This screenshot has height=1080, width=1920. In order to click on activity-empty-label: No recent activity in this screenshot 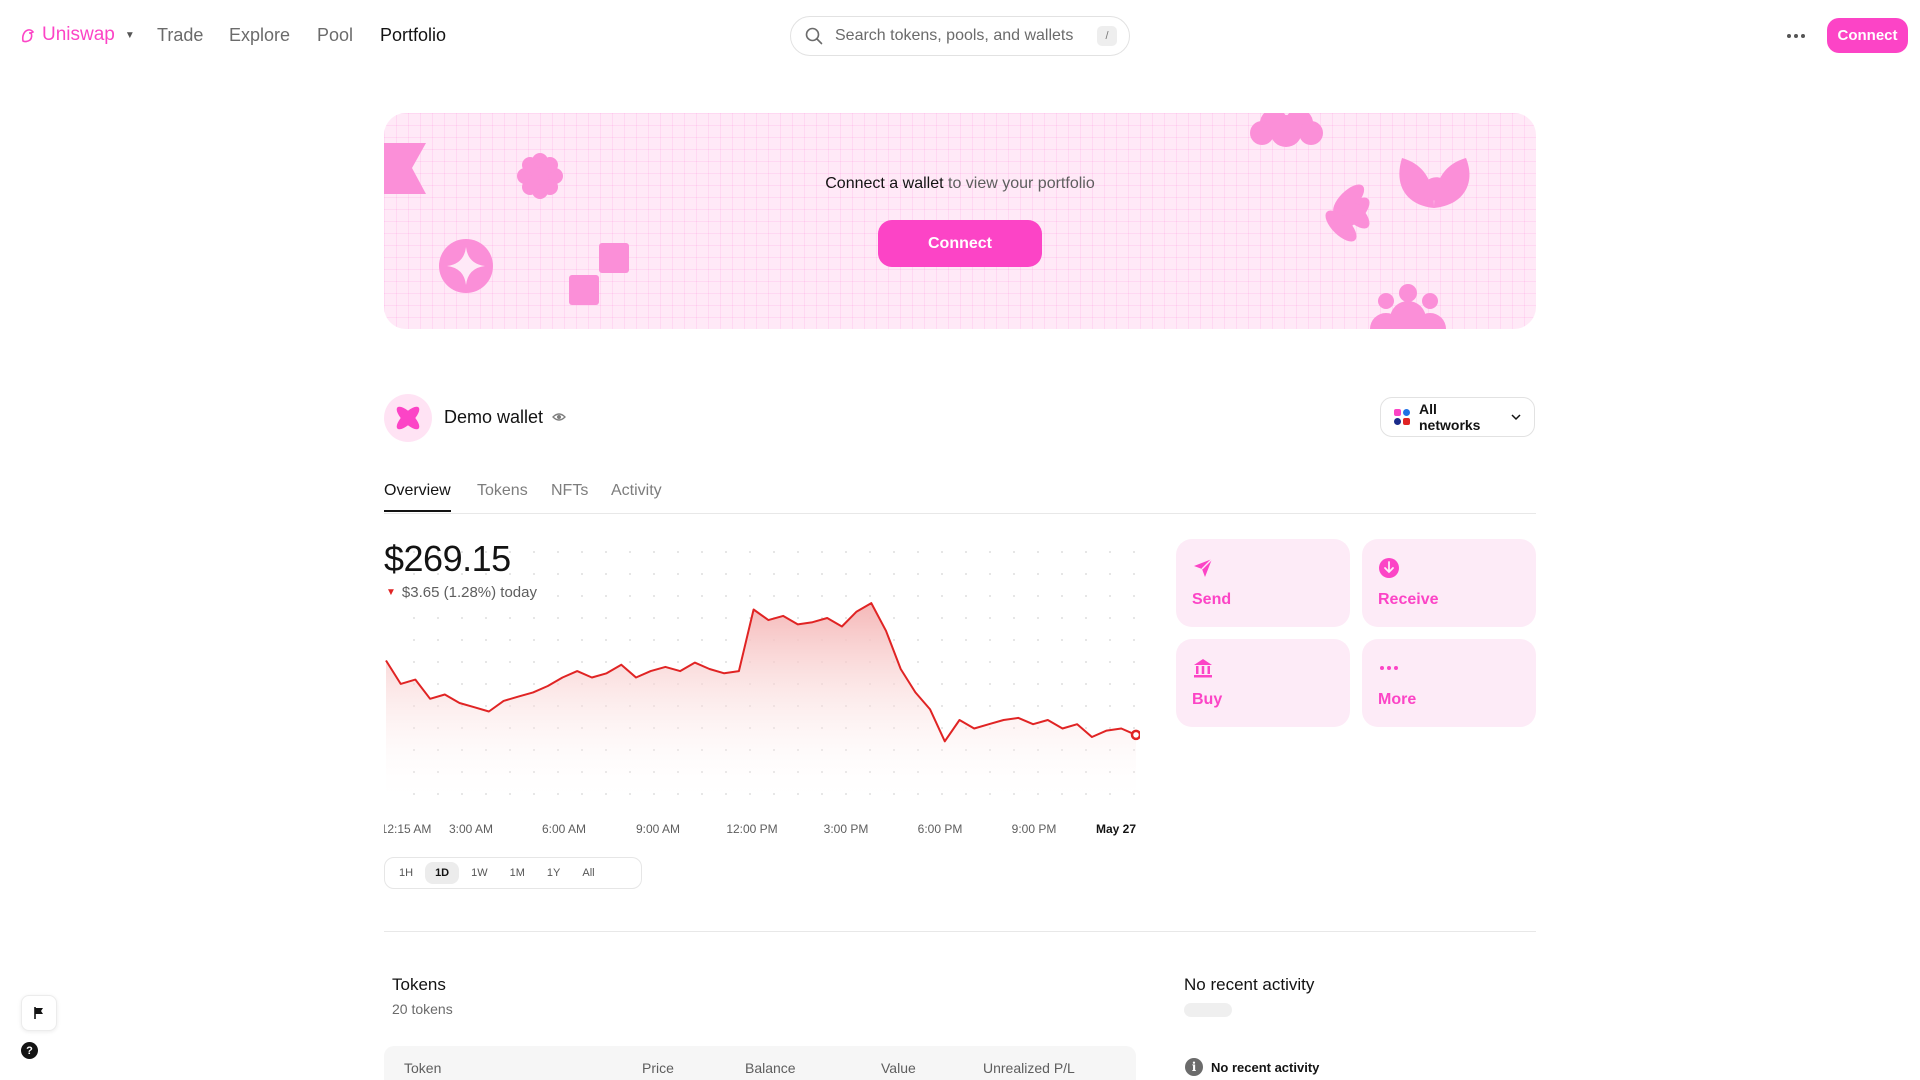, I will do `click(1265, 1067)`.